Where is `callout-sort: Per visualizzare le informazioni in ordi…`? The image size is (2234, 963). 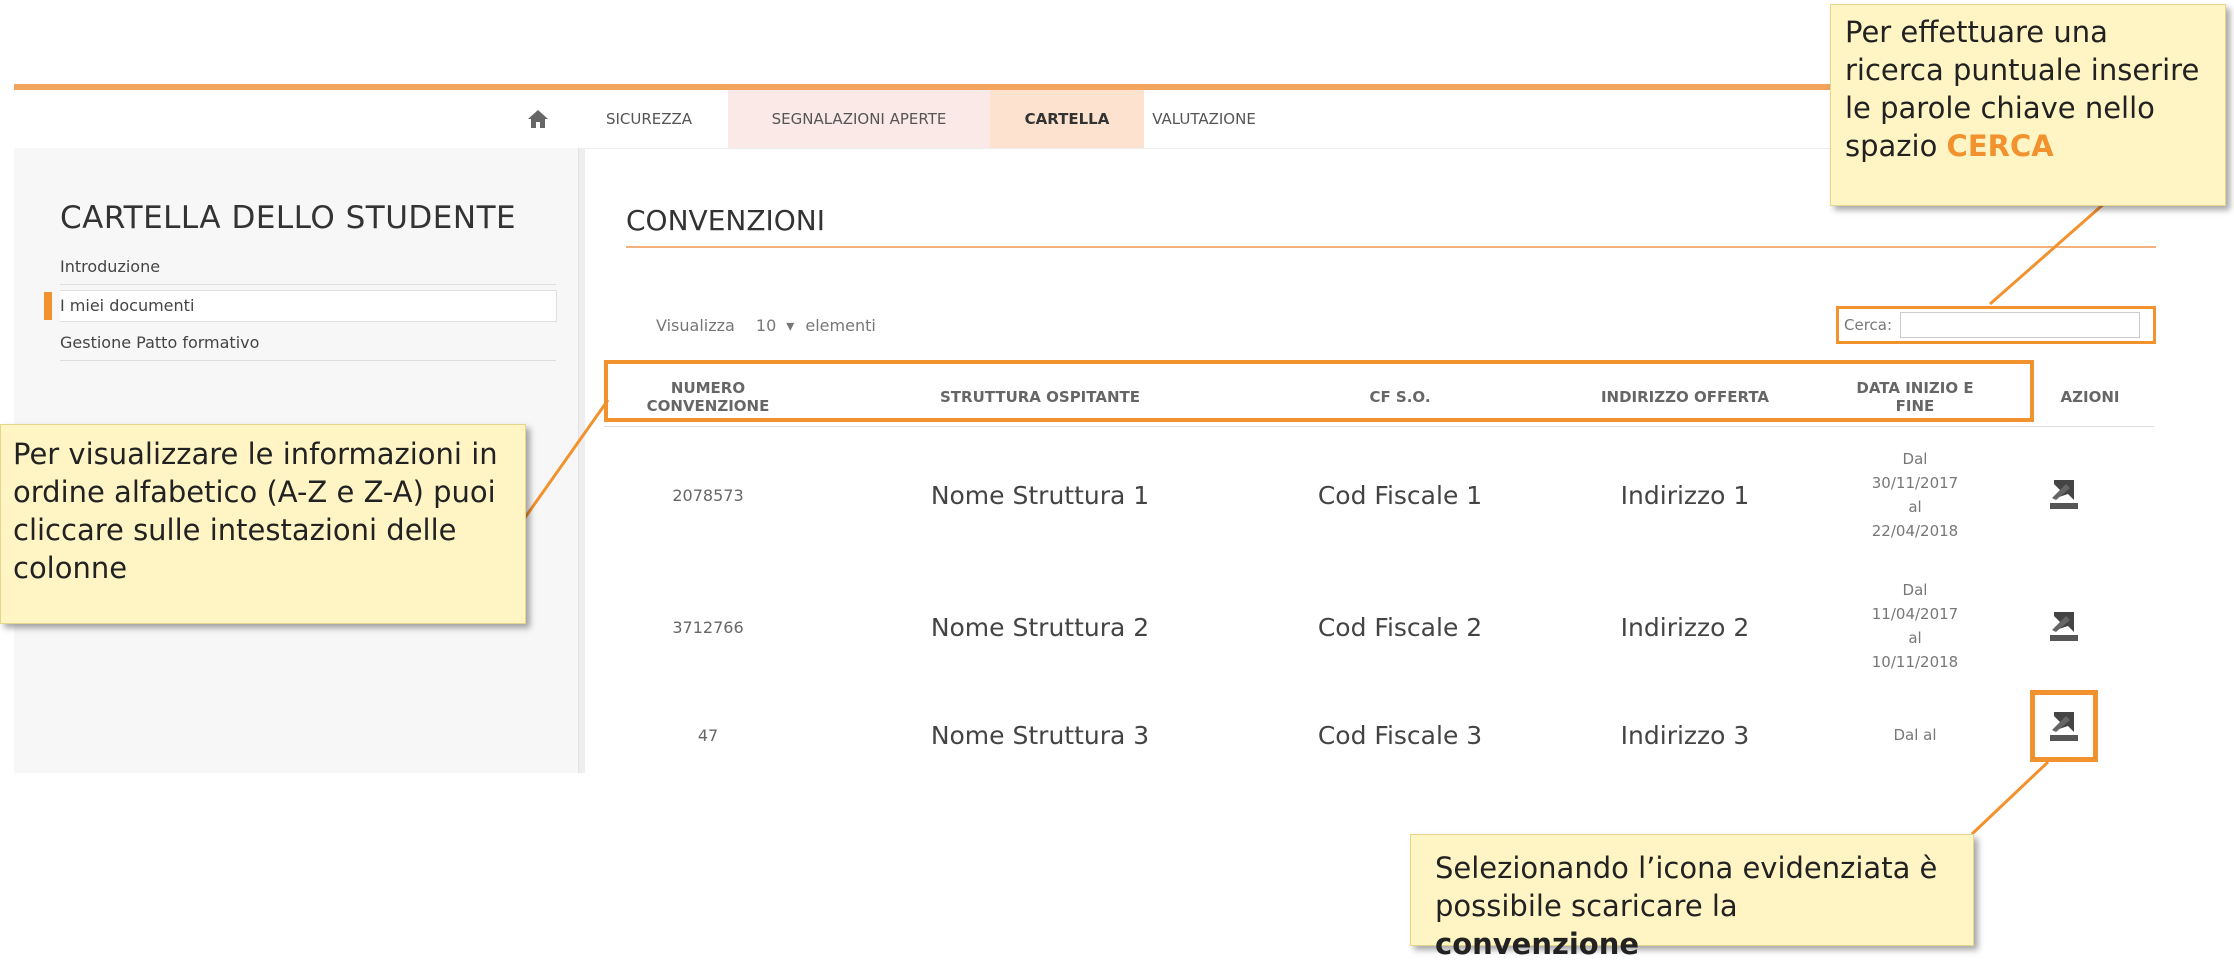 callout-sort: Per visualizzare le informazioni in ordi… is located at coordinates (263, 524).